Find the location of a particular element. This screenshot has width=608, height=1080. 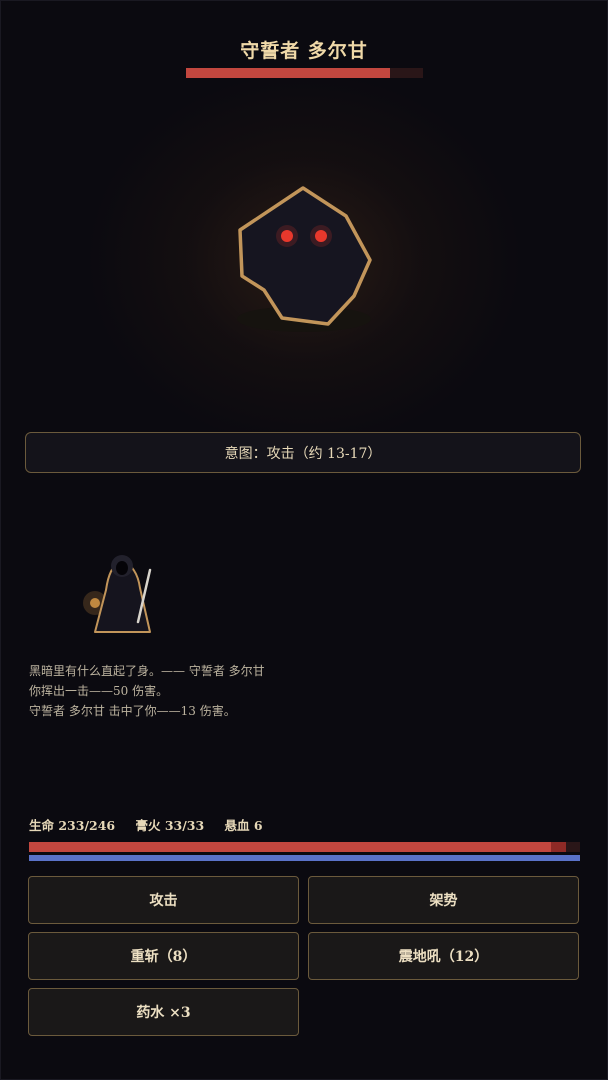

stance-button: 架势 is located at coordinates (443, 900).